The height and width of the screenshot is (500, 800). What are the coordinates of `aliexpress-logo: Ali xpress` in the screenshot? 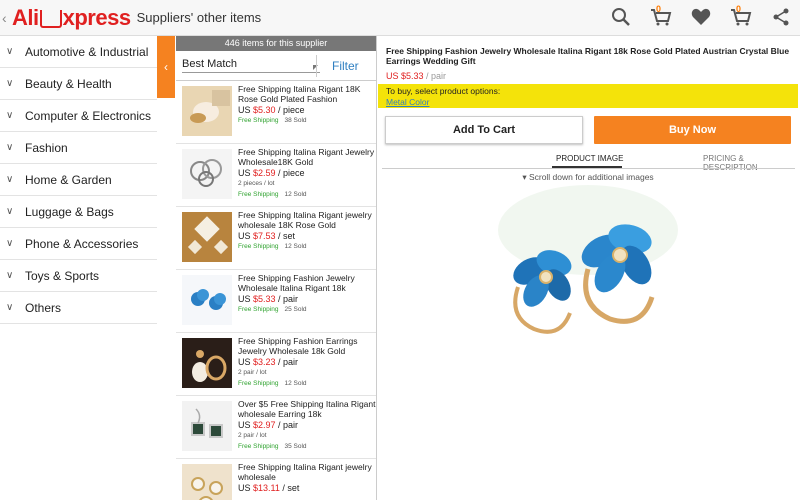 It's located at (71, 18).